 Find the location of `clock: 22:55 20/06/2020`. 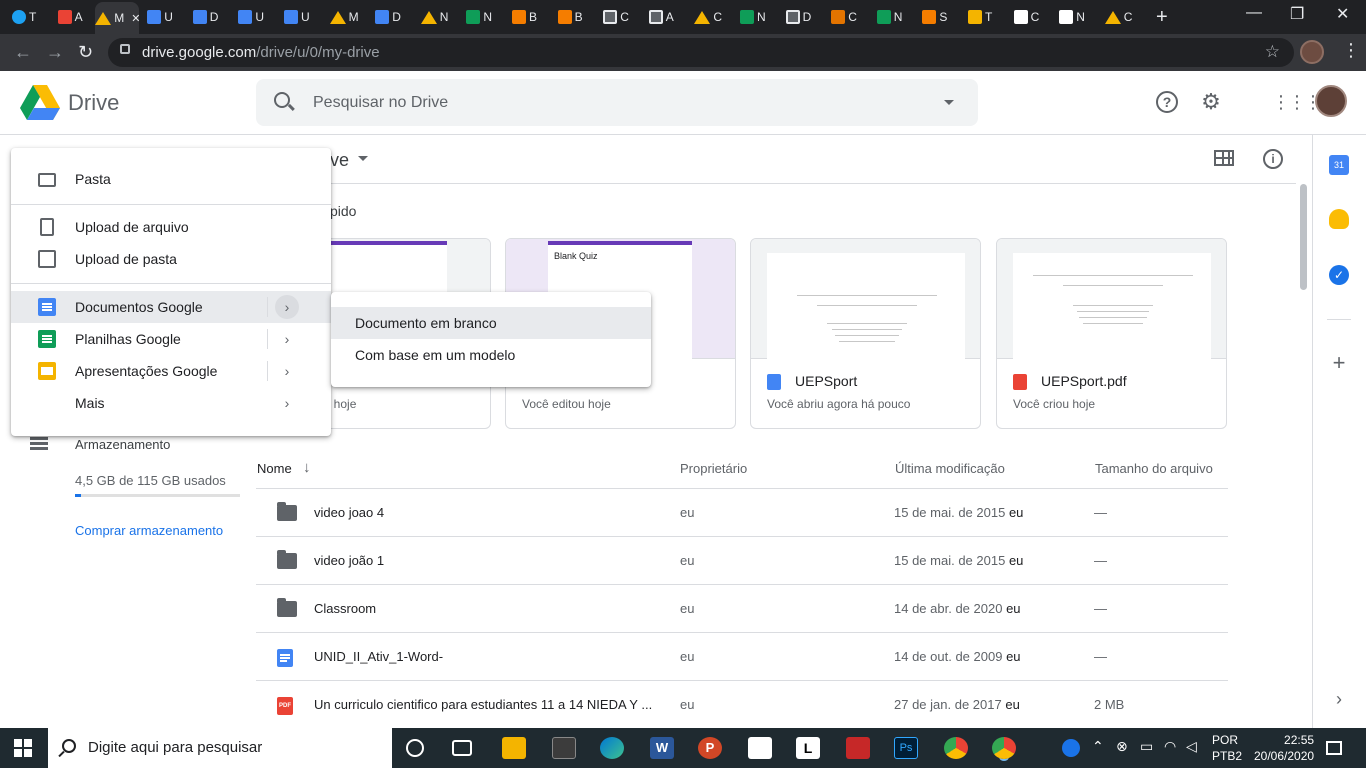

clock: 22:55 20/06/2020 is located at coordinates (1284, 748).